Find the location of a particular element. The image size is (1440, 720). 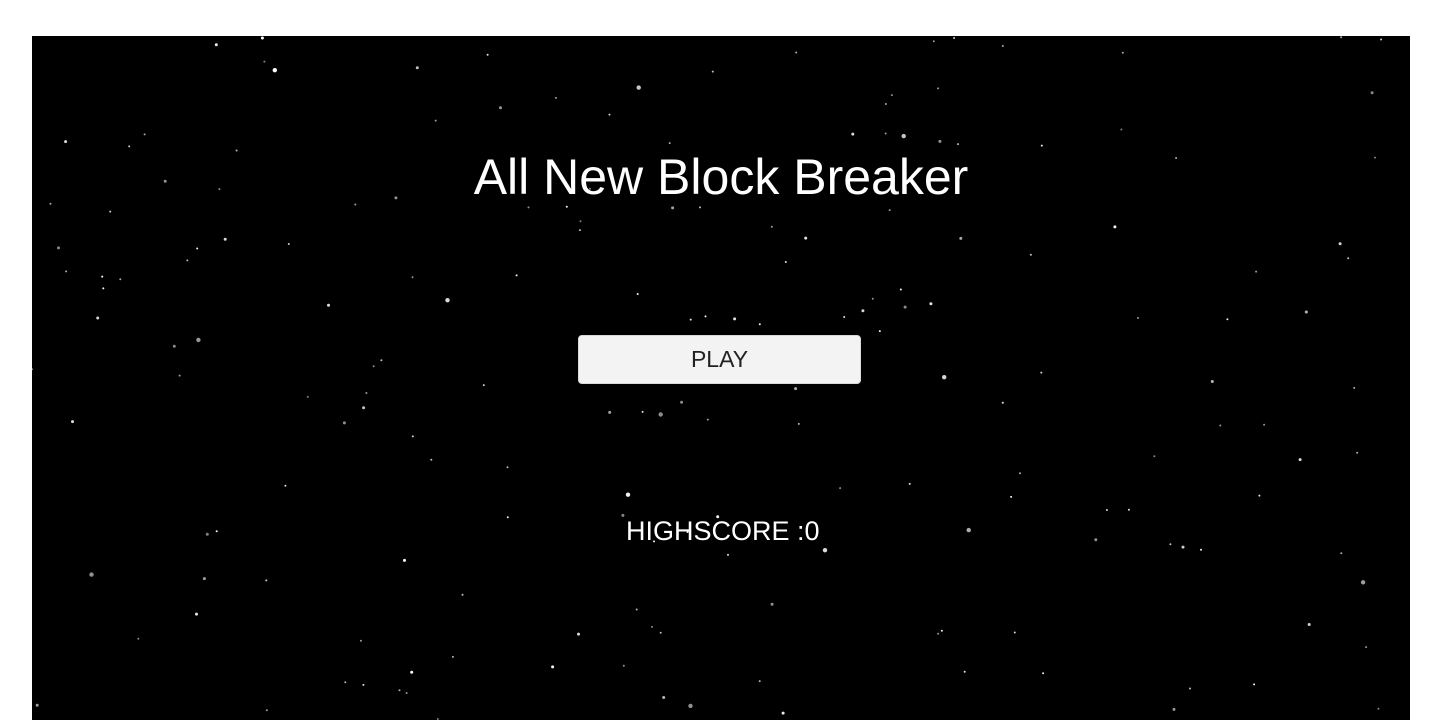

play-button: PLAY is located at coordinates (719, 359).